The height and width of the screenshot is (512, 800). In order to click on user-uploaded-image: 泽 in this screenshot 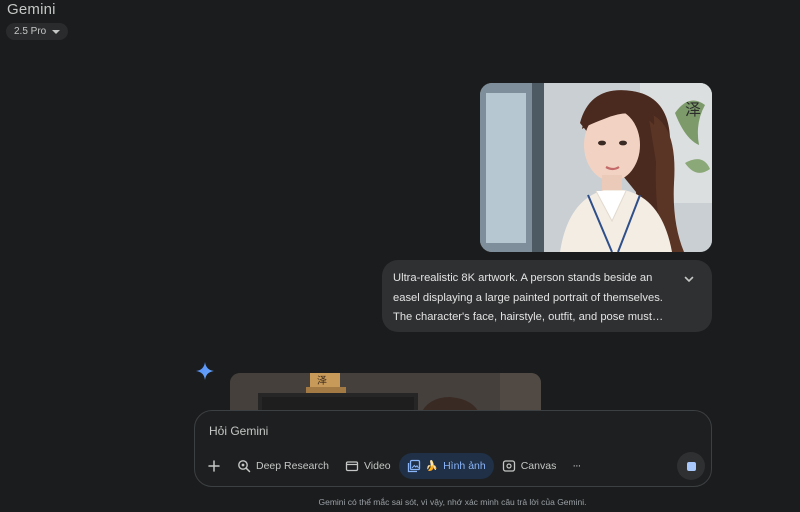, I will do `click(596, 167)`.